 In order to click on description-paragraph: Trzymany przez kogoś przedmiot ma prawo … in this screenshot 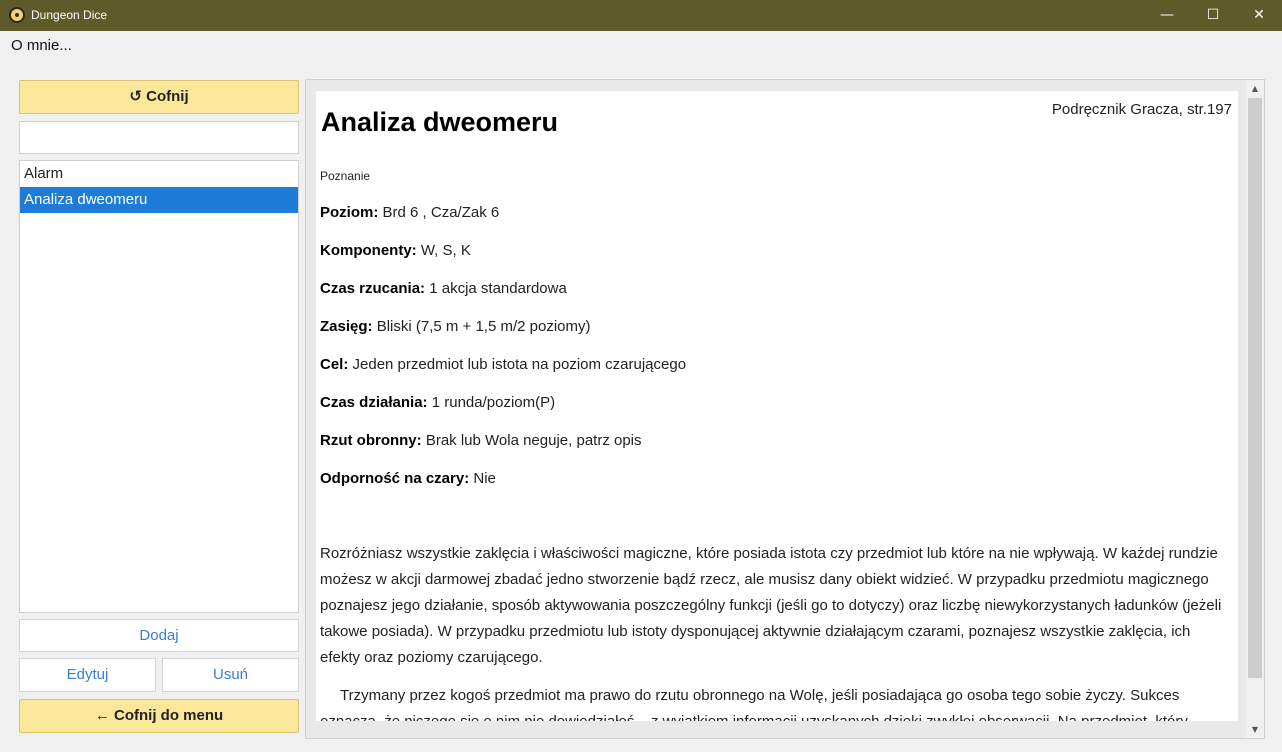, I will do `click(754, 704)`.